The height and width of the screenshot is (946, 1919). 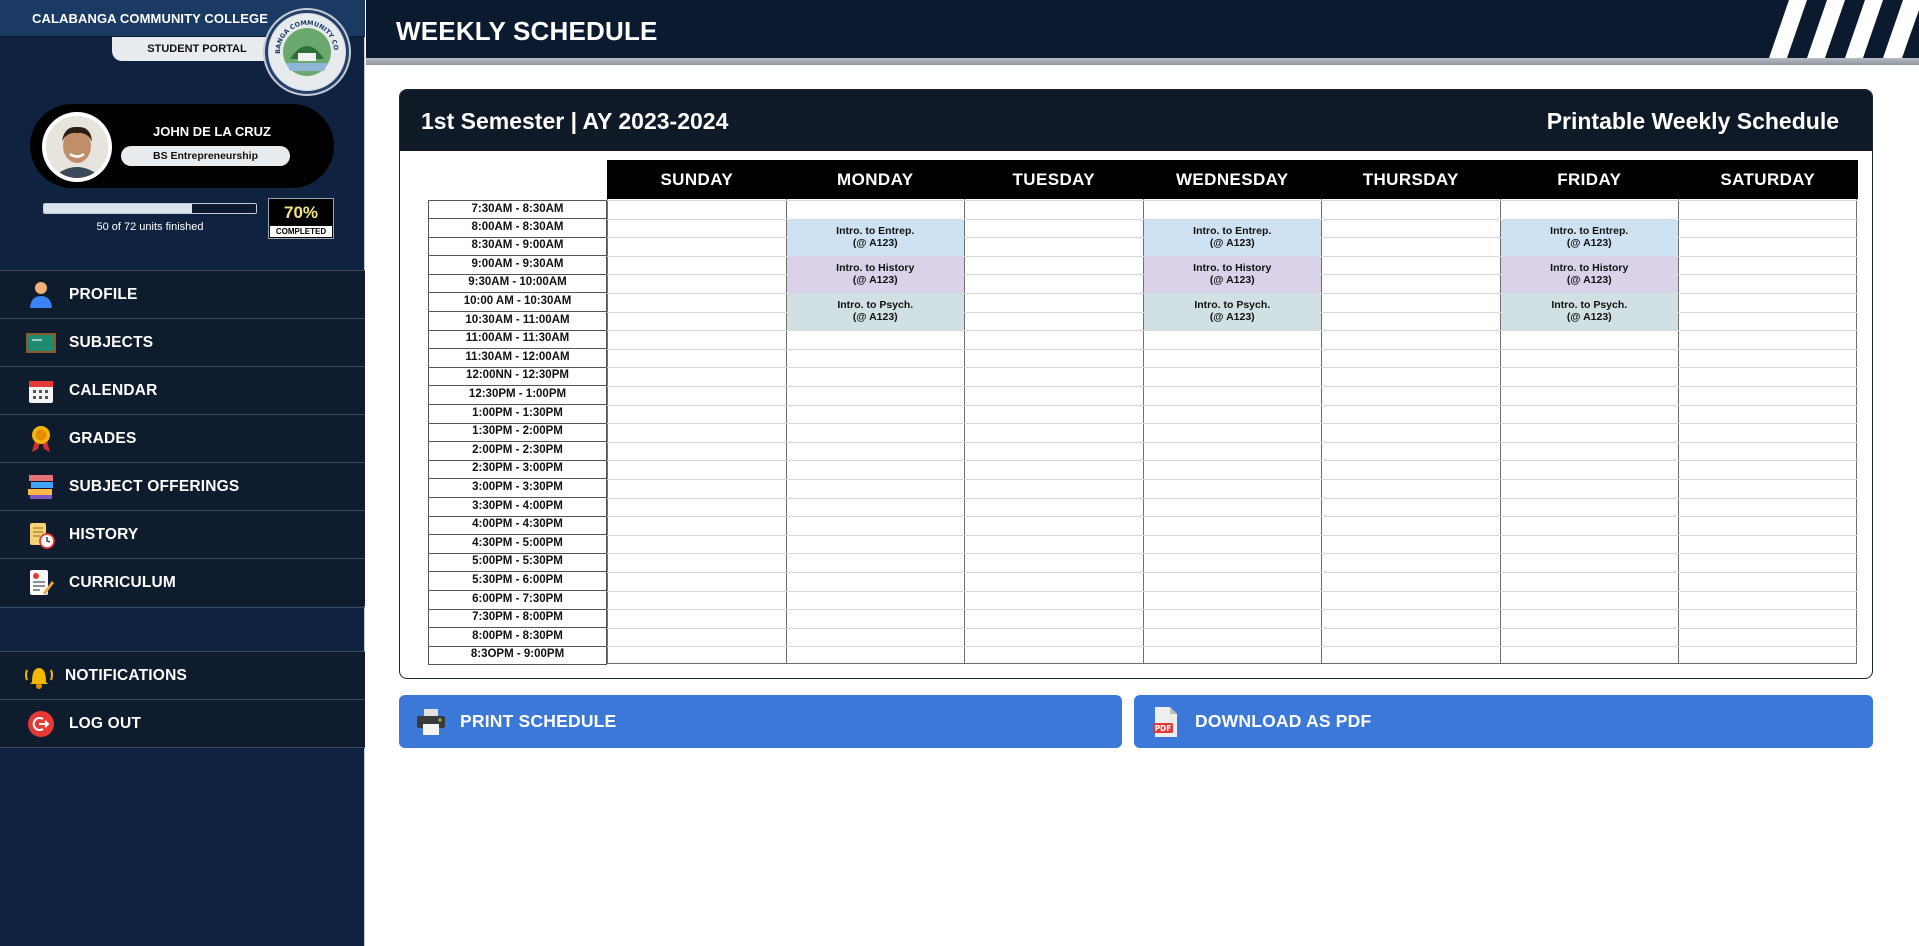 What do you see at coordinates (1503, 721) in the screenshot?
I see `download-pdf-button: PDF DOWNLOAD AS PDF` at bounding box center [1503, 721].